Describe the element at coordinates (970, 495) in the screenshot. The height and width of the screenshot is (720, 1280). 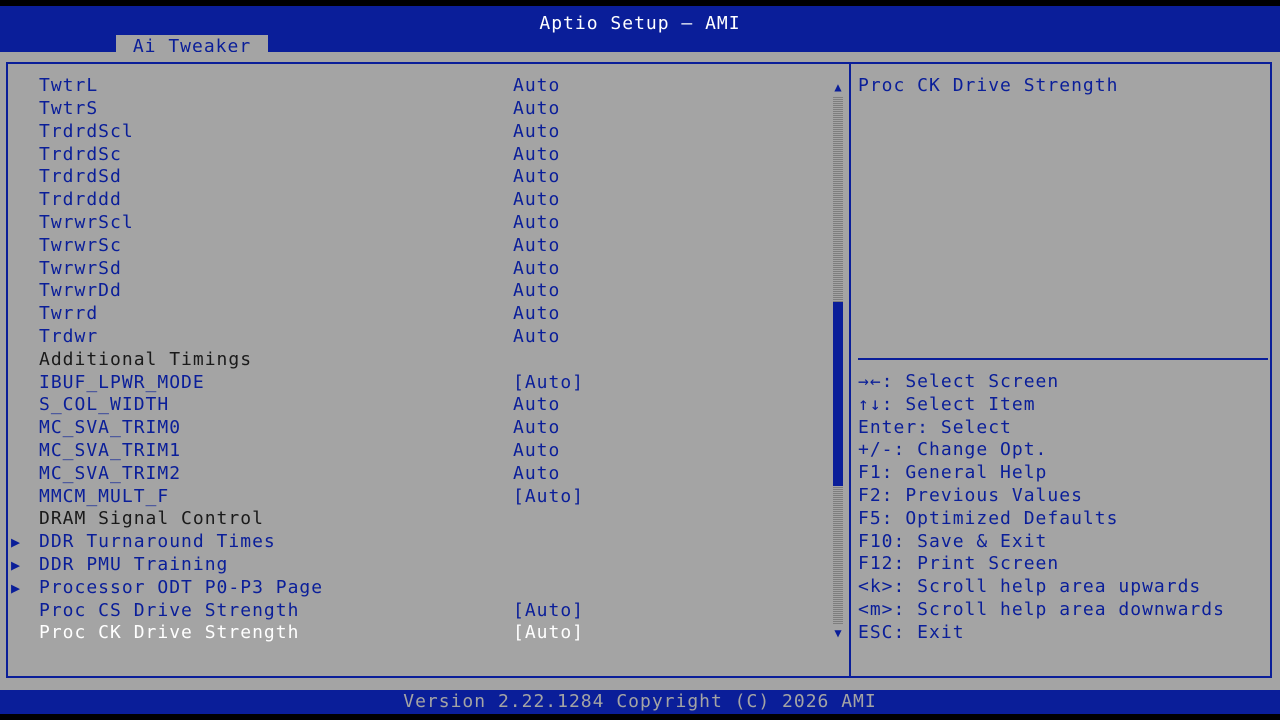
I see `key-hint-previous-values: F2: Previous Values` at that location.